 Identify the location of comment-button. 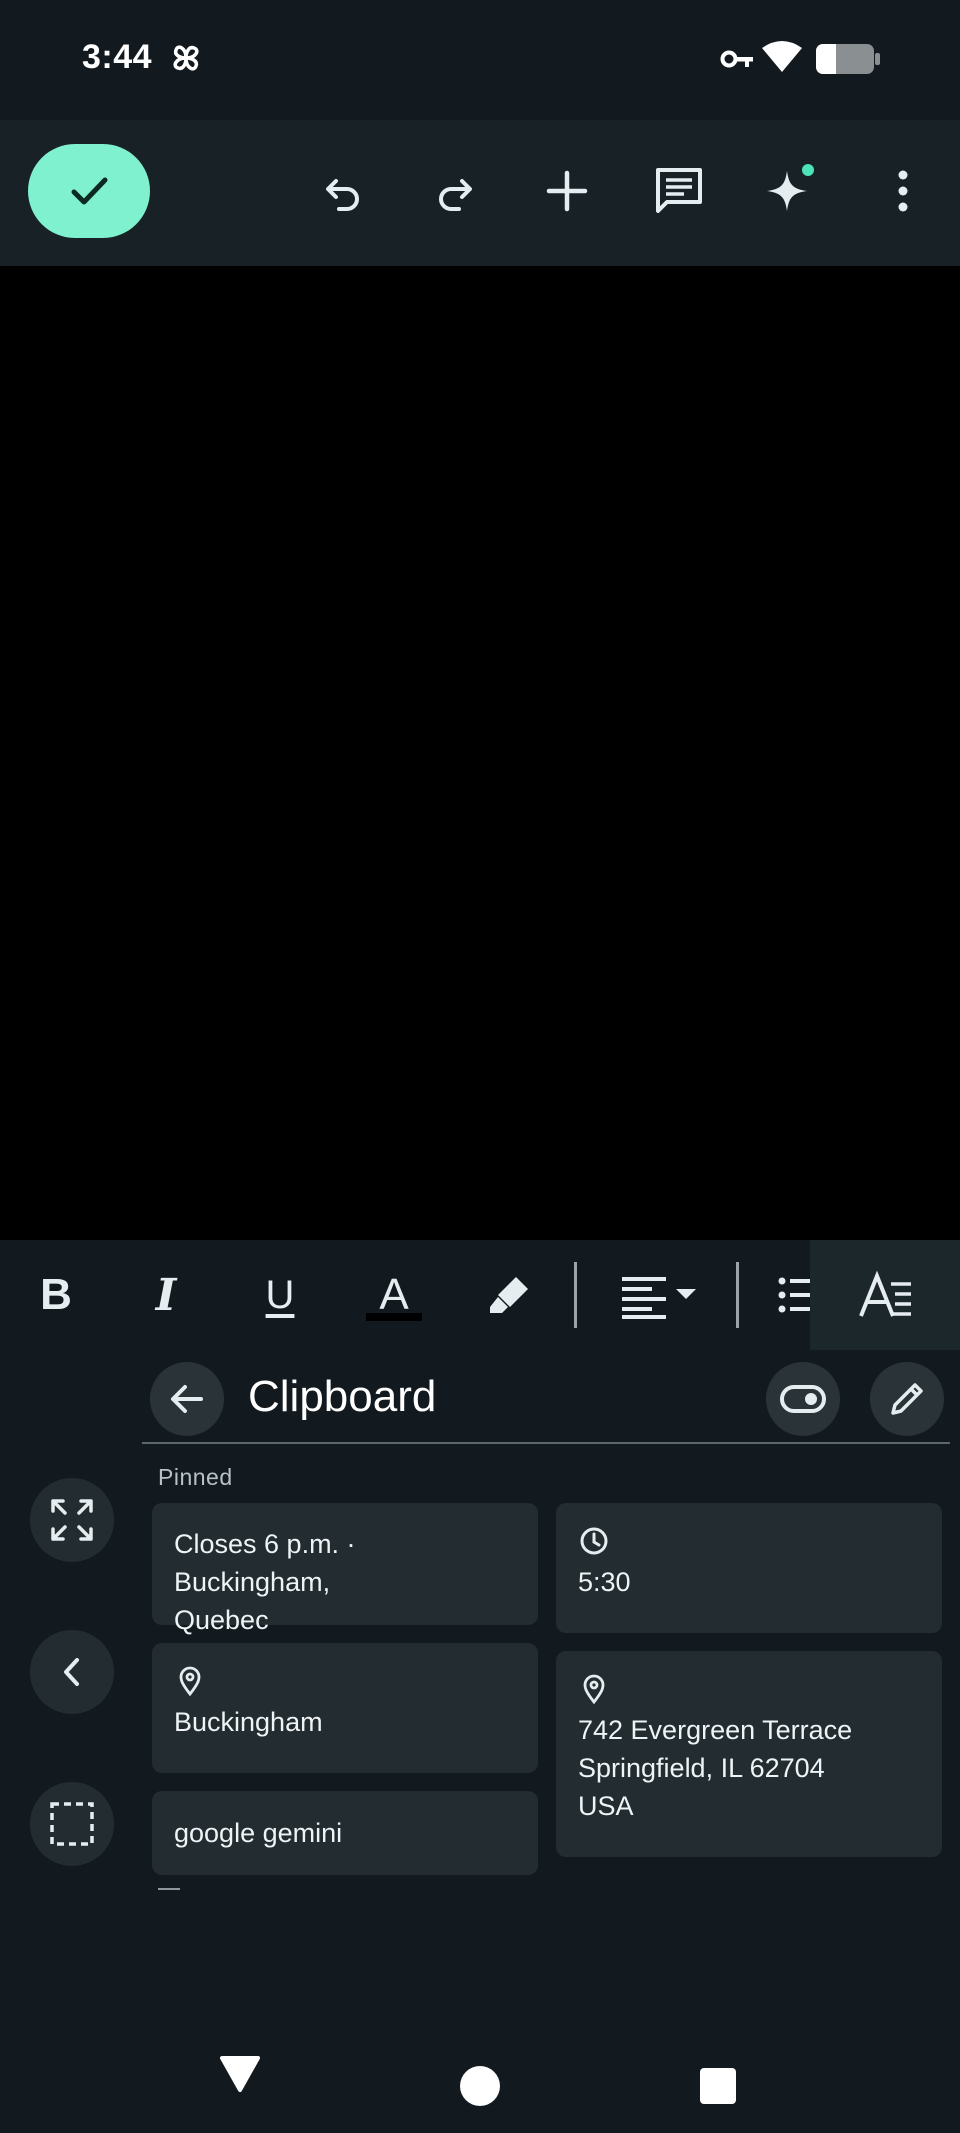
(679, 191).